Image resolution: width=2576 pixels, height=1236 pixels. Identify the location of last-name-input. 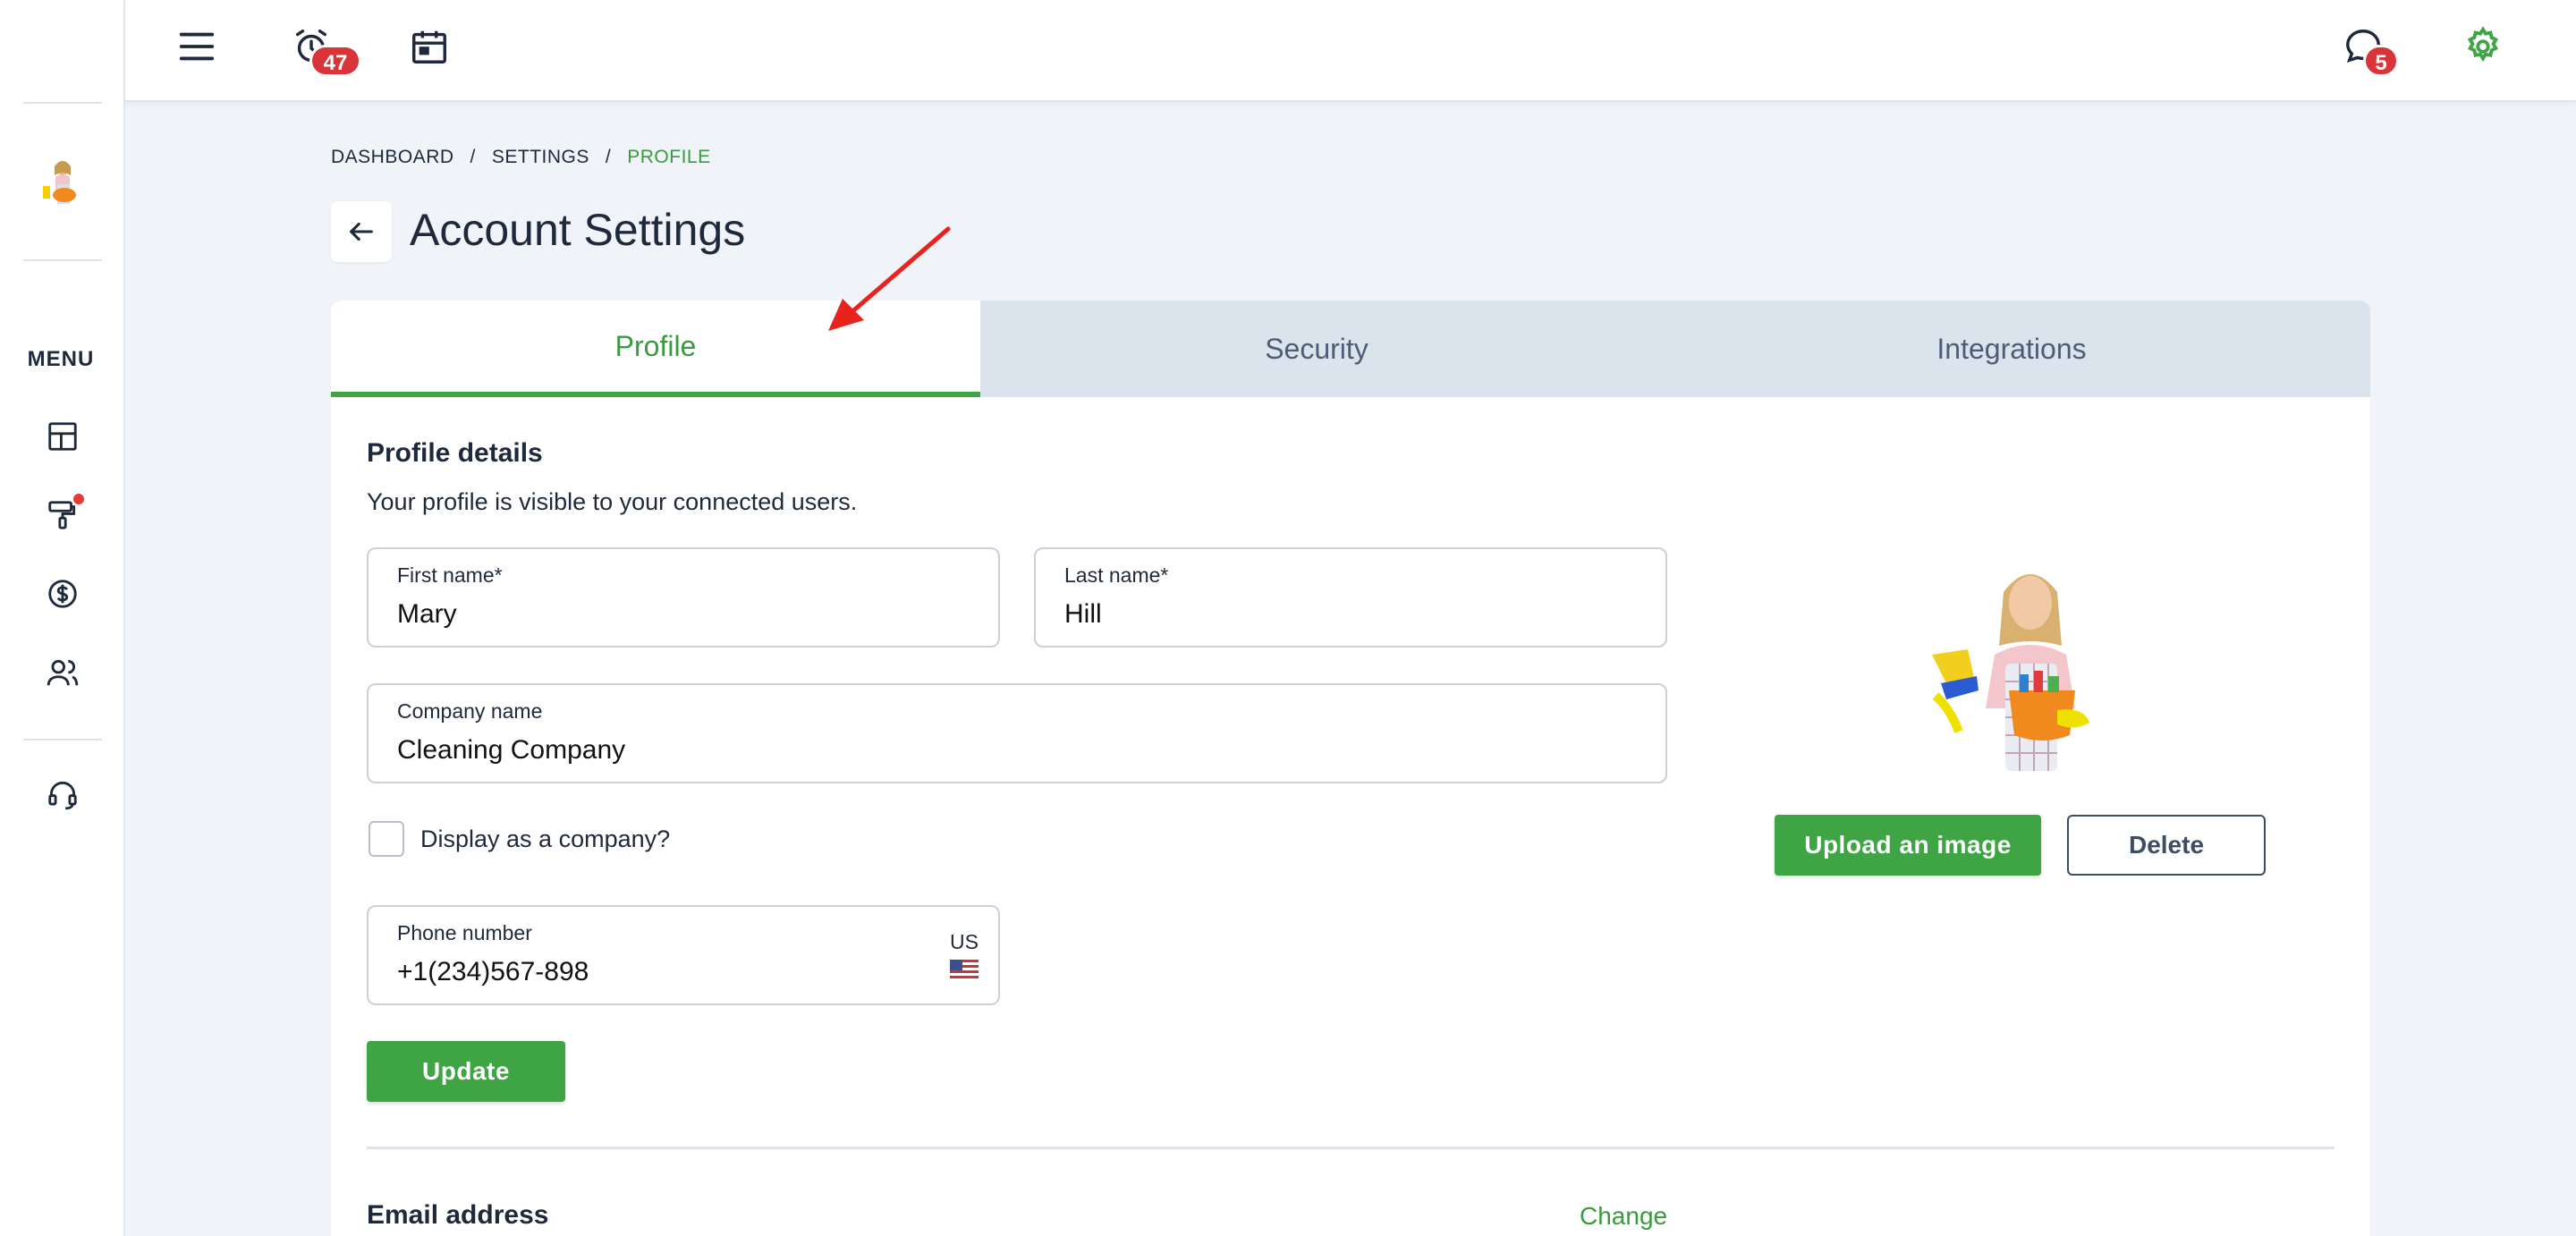
(1325, 614).